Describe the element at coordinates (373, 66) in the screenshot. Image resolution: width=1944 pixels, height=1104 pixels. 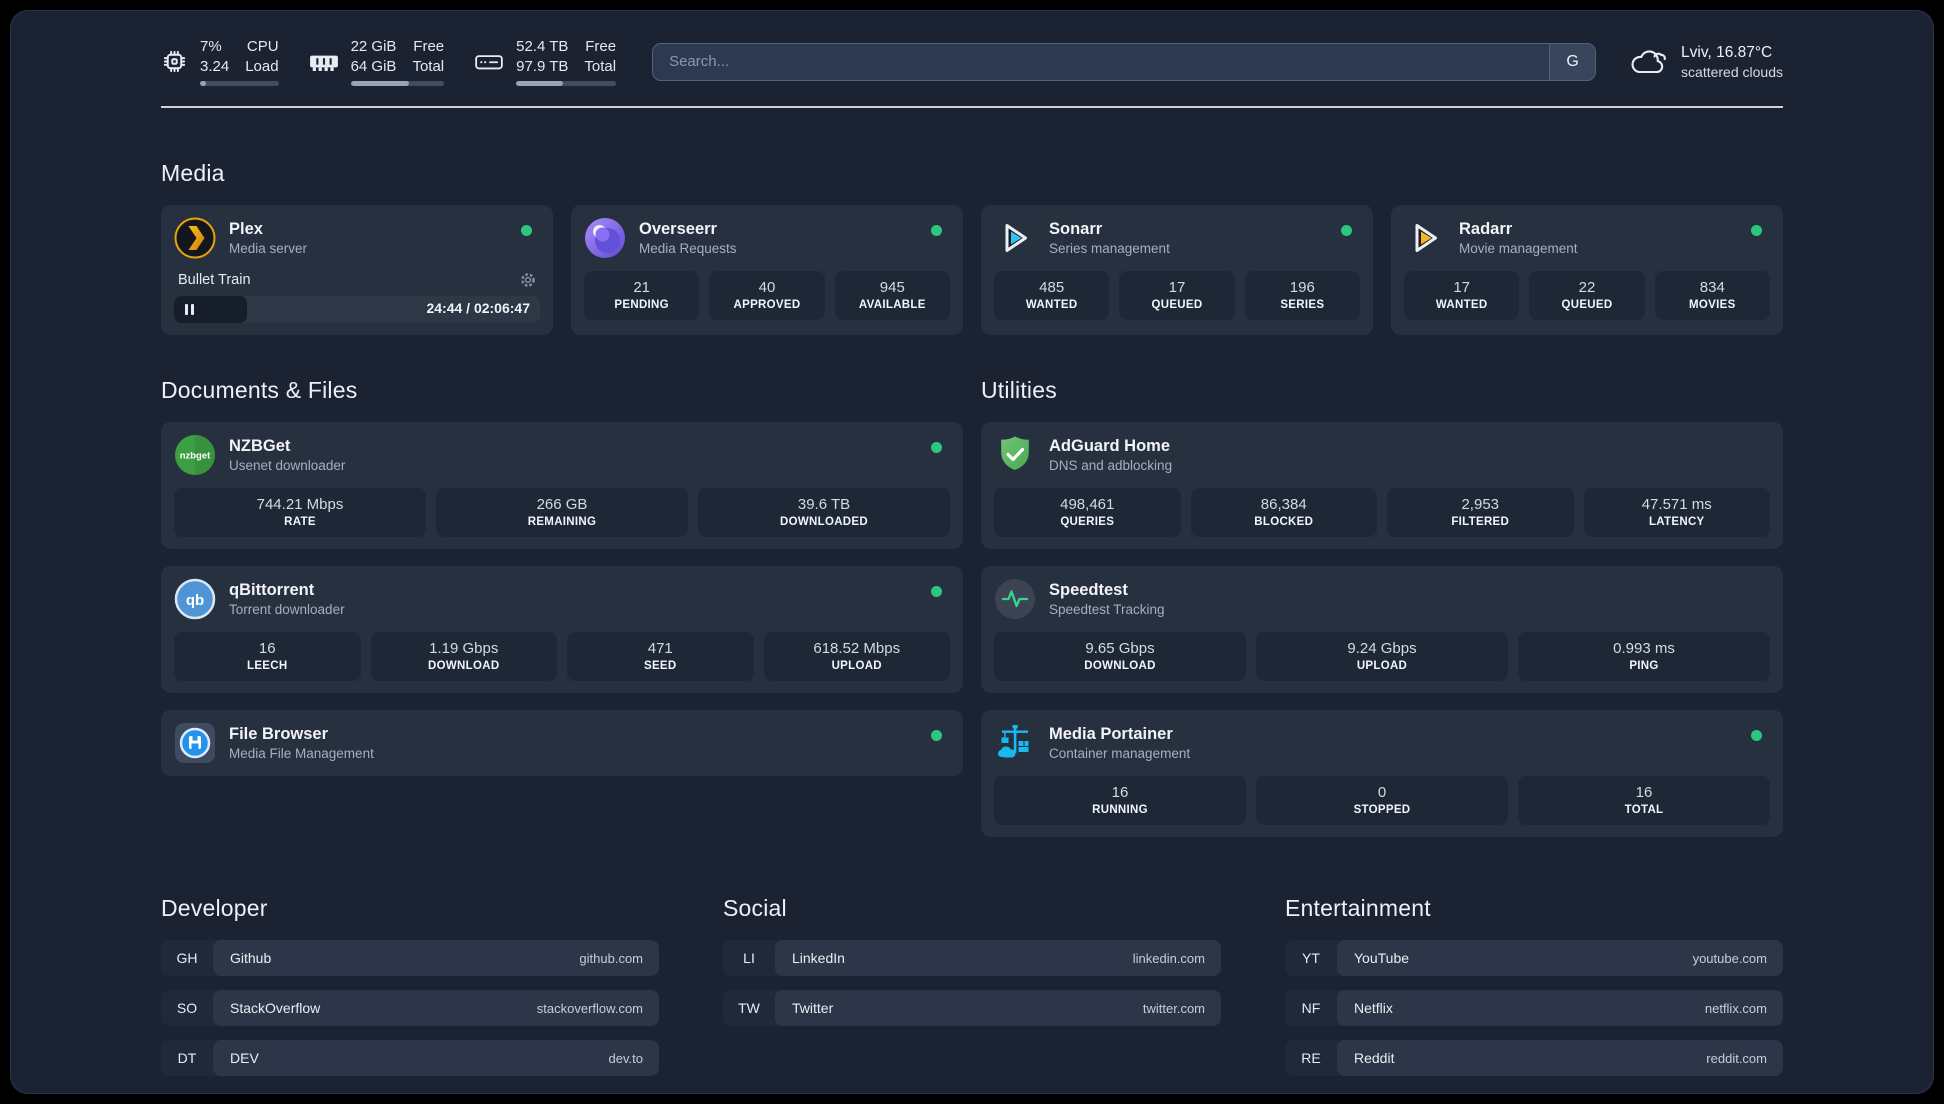
I see `memory-total-value: 64 GiB` at that location.